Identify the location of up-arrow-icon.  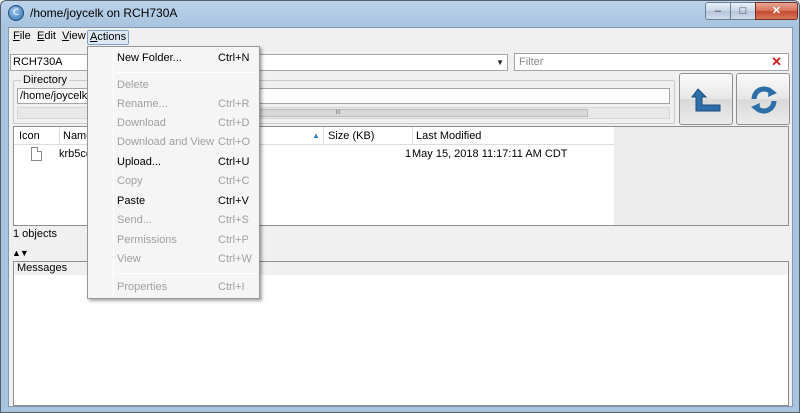
(706, 100).